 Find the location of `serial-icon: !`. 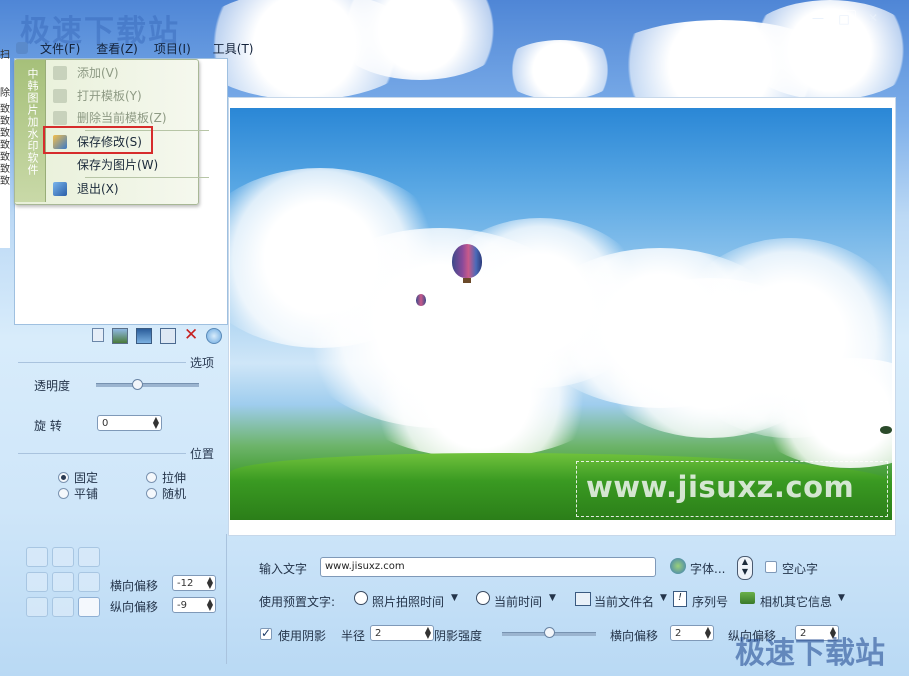

serial-icon: ! is located at coordinates (680, 599).